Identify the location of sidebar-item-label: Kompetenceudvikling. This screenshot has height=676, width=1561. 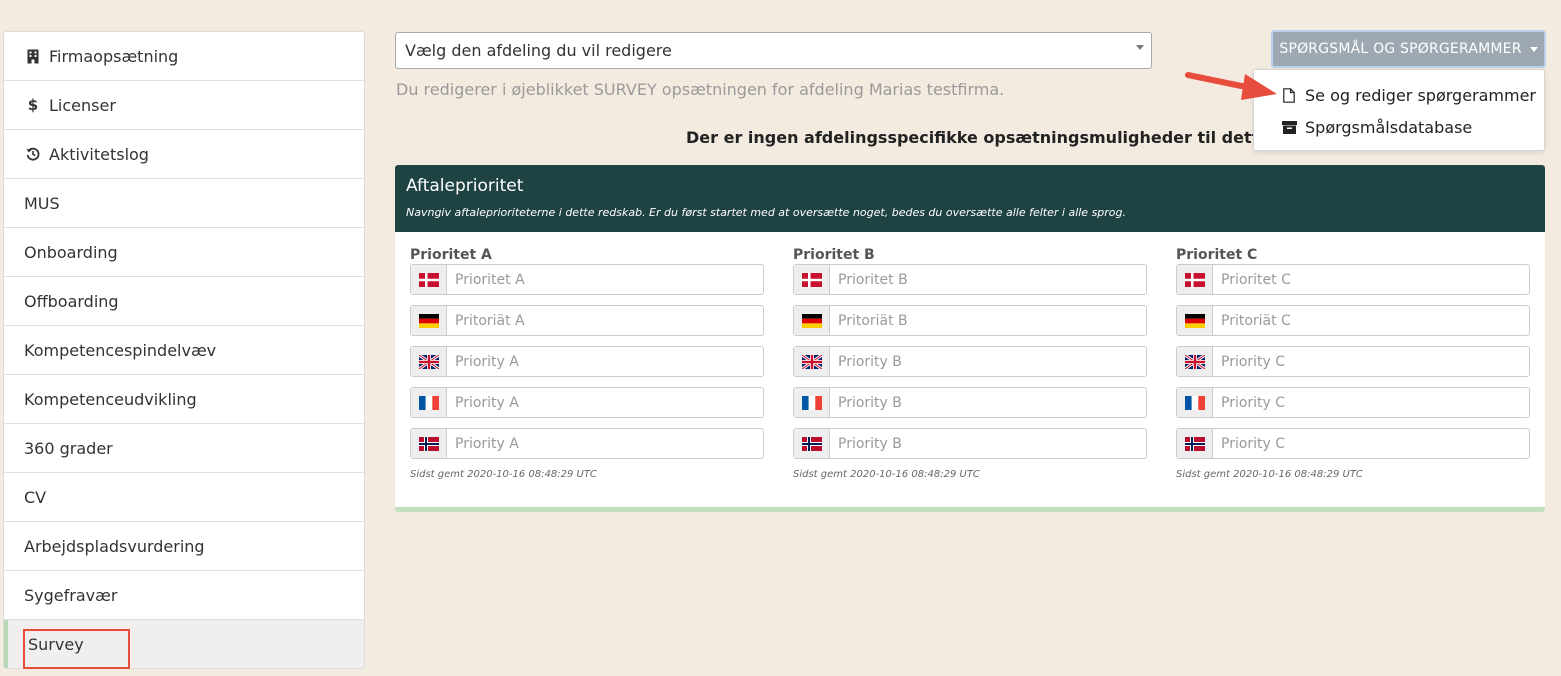
(110, 399).